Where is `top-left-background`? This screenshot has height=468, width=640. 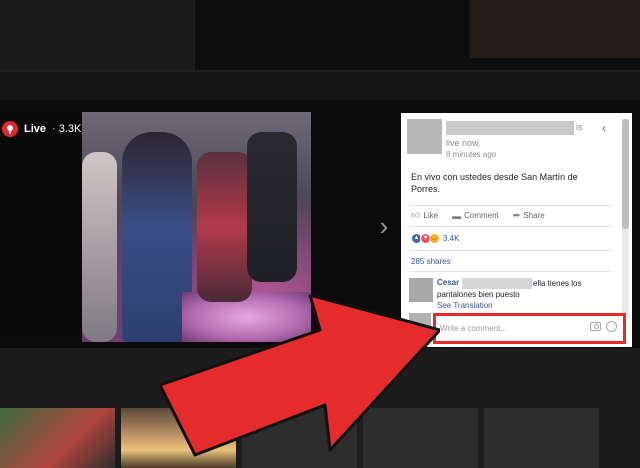 top-left-background is located at coordinates (97, 35).